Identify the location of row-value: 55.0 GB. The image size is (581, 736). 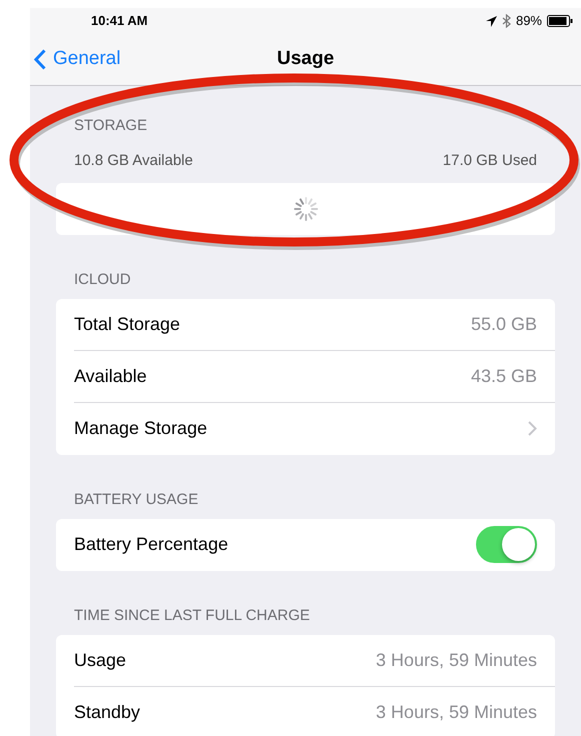
(503, 324).